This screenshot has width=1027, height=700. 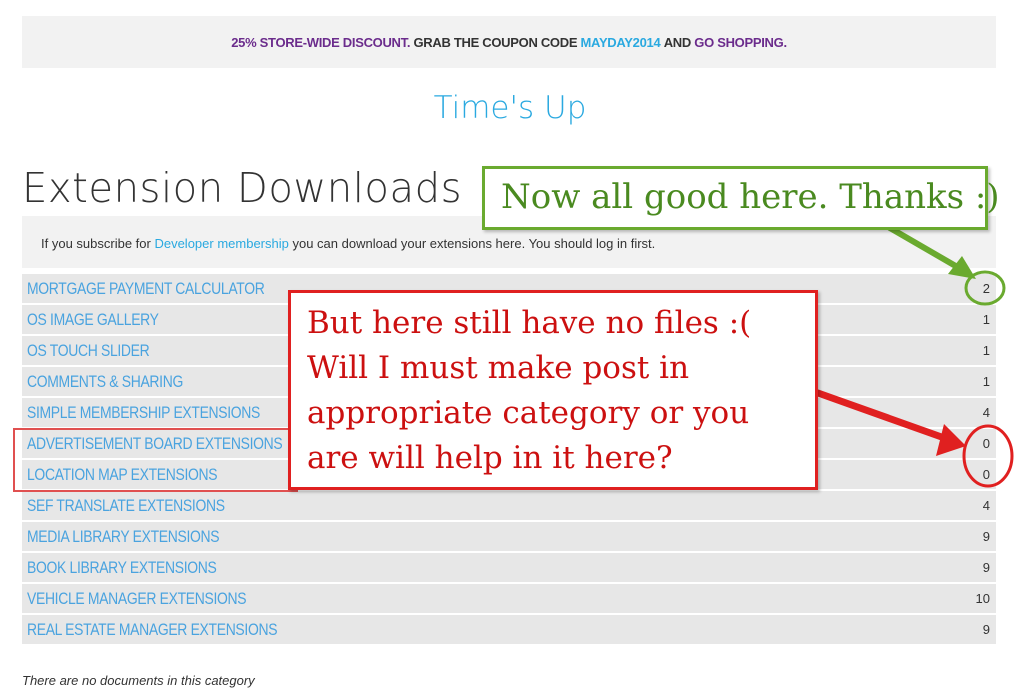 I want to click on extension-count: 2, so click(x=986, y=288).